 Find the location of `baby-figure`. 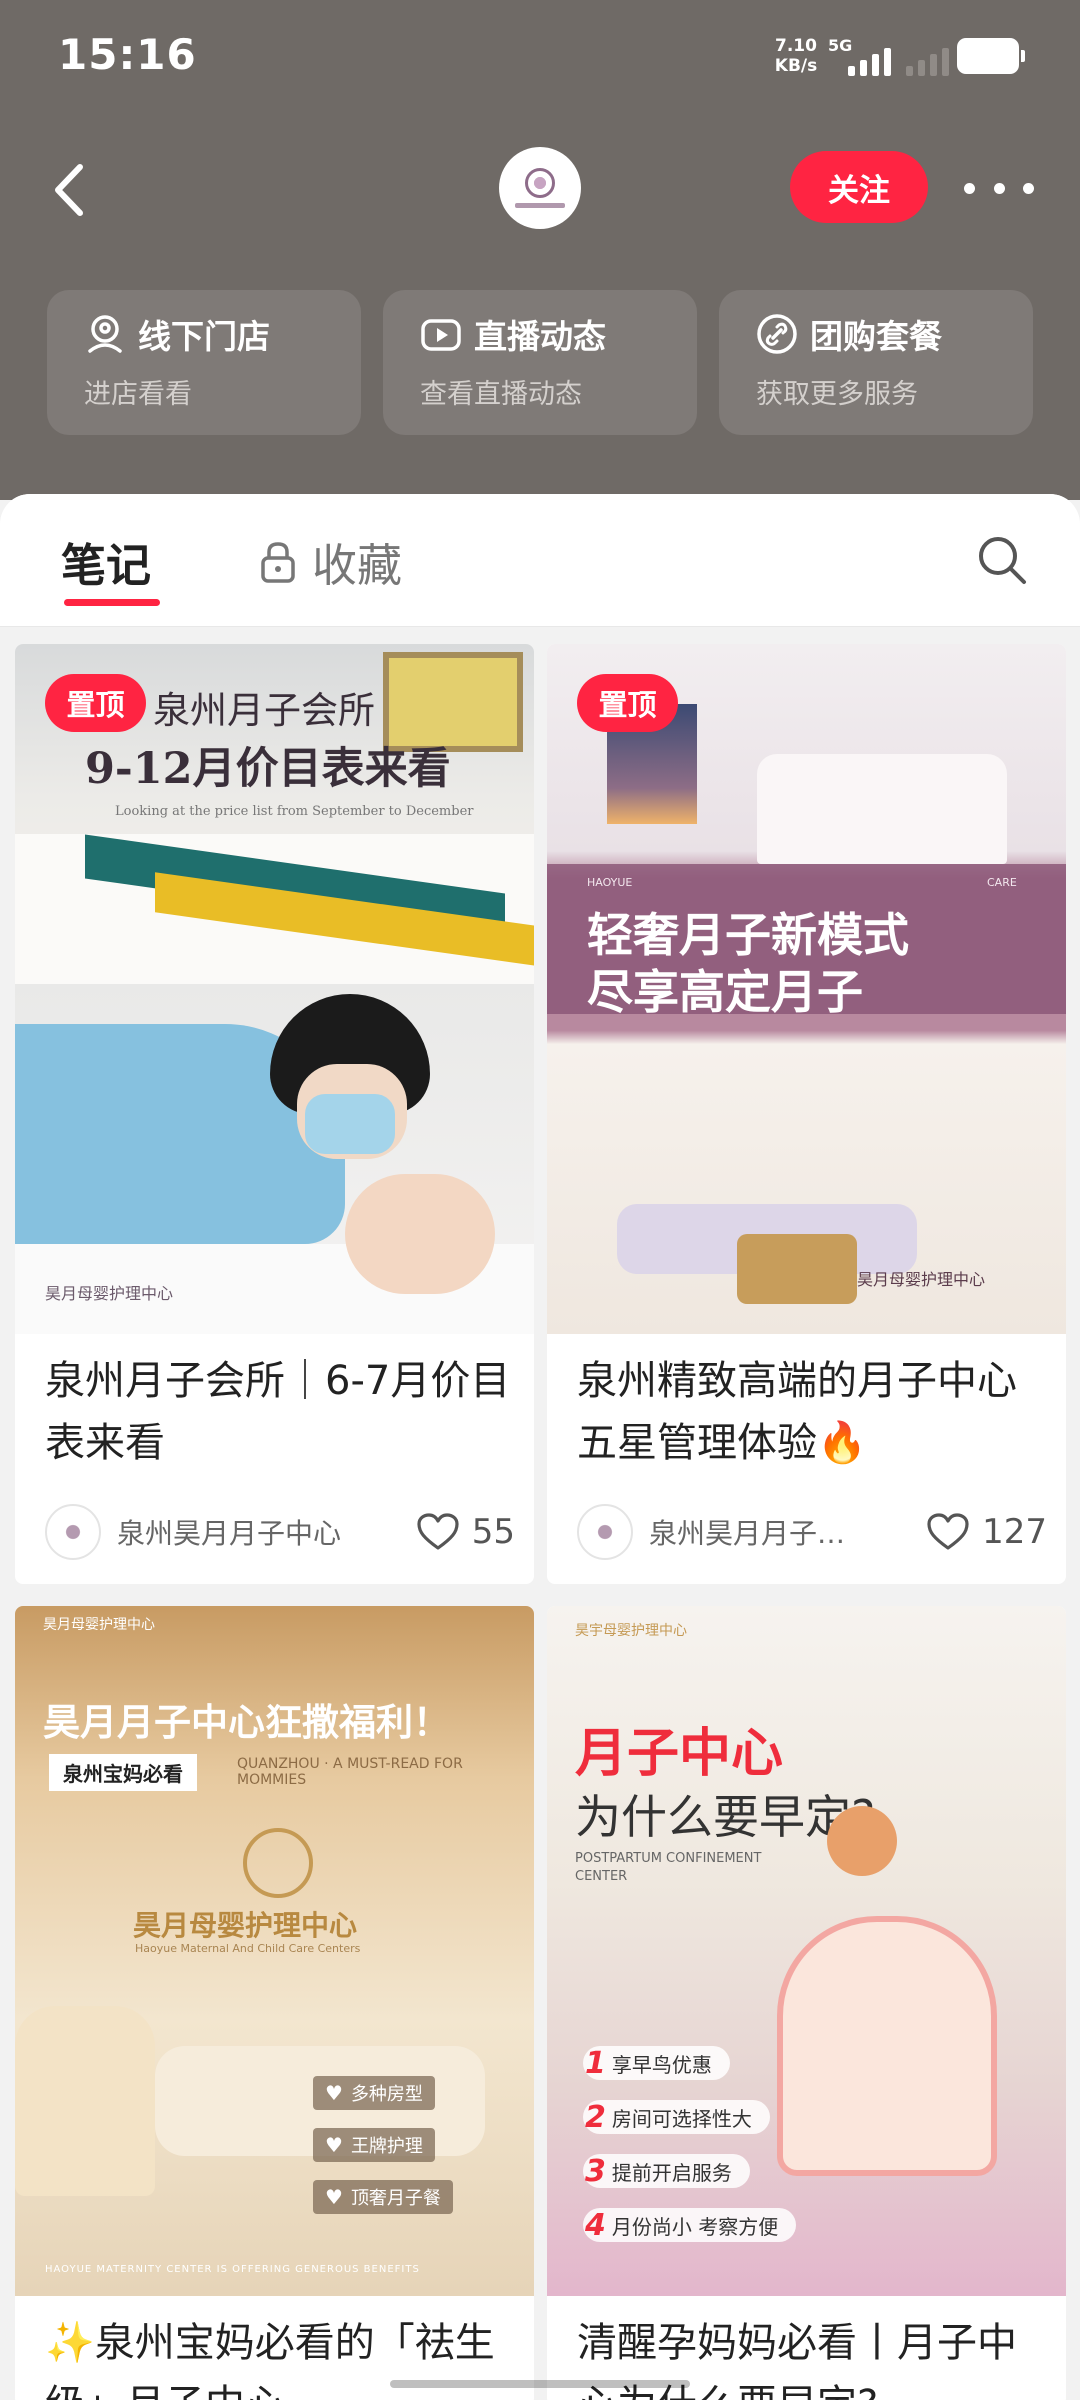

baby-figure is located at coordinates (420, 1234).